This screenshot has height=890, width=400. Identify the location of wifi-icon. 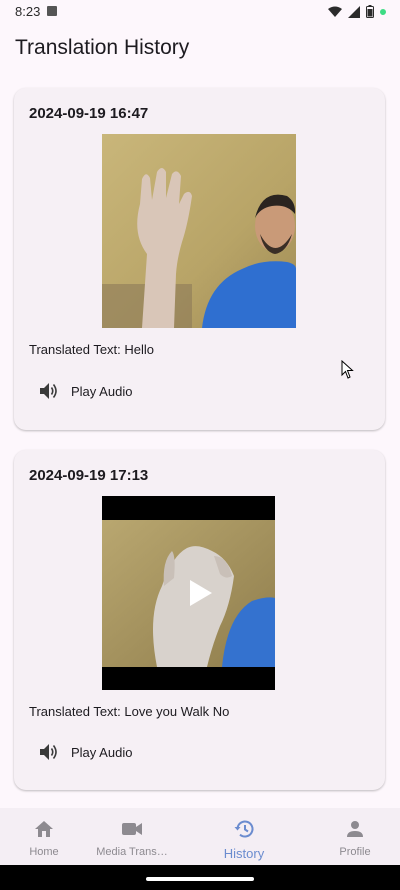
(335, 11).